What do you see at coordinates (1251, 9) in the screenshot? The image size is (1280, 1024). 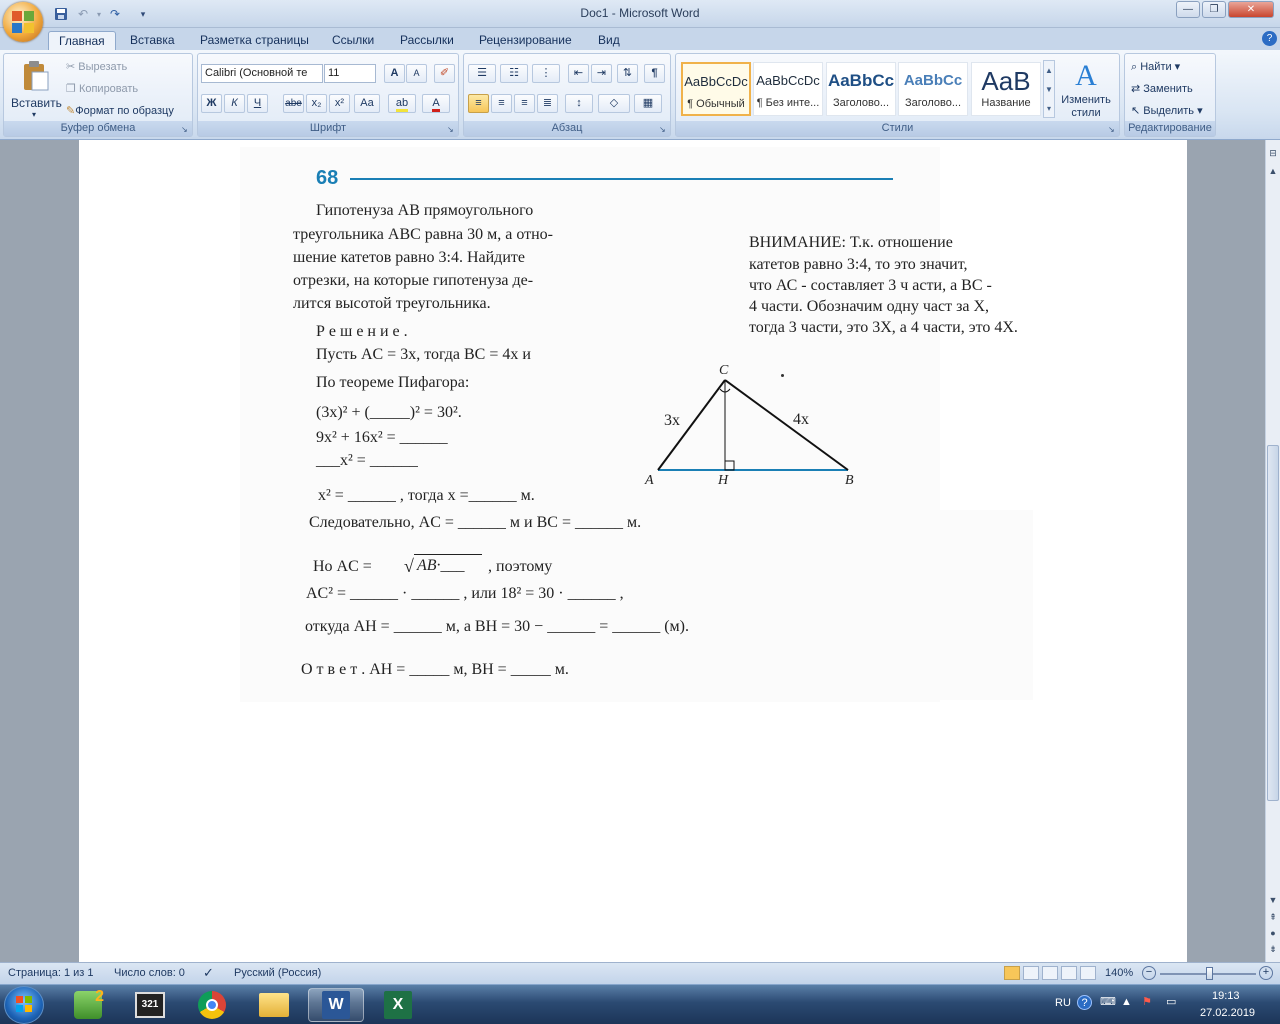 I see `close-button: ✕` at bounding box center [1251, 9].